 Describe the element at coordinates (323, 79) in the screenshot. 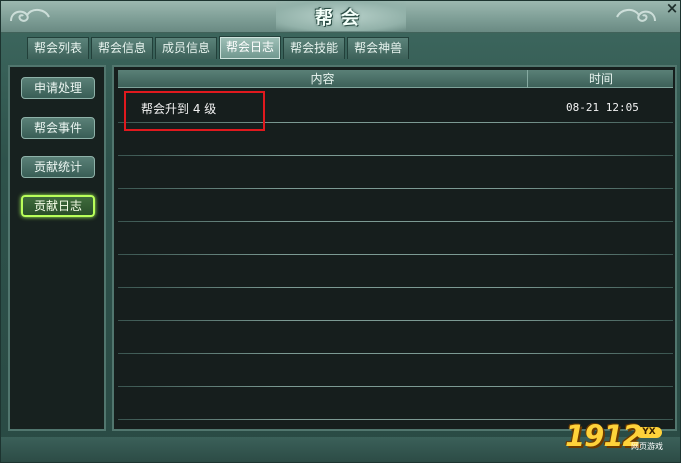

I see `column-header-content: 内容` at that location.